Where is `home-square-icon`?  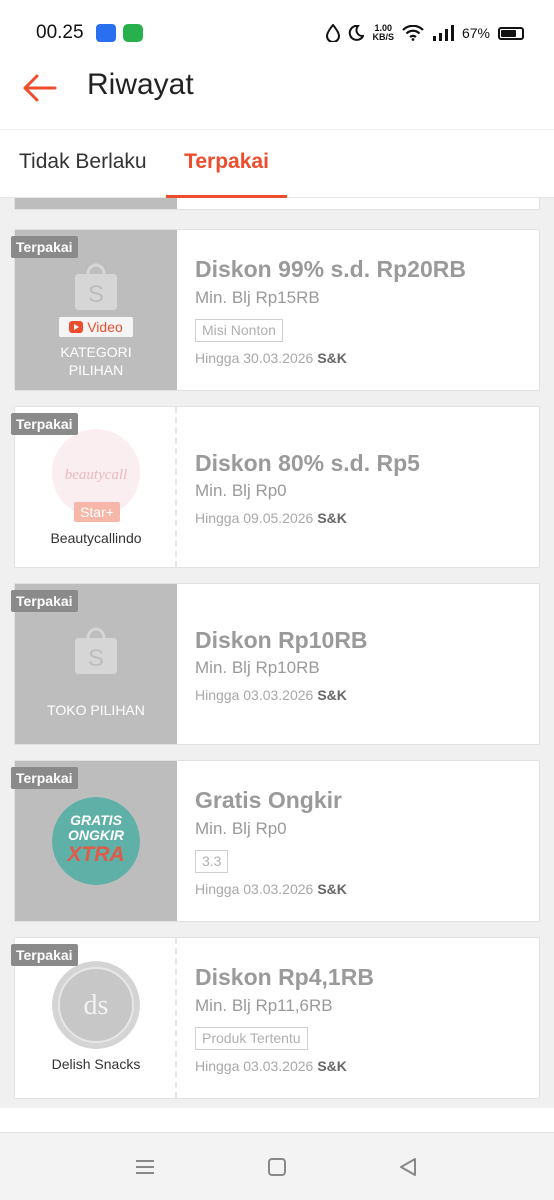
home-square-icon is located at coordinates (277, 1167).